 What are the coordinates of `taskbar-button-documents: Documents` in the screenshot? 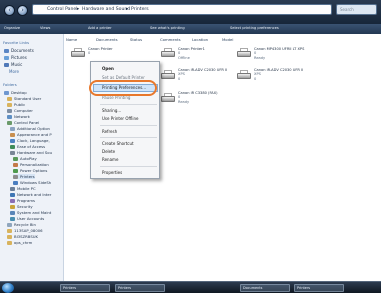 It's located at (265, 288).